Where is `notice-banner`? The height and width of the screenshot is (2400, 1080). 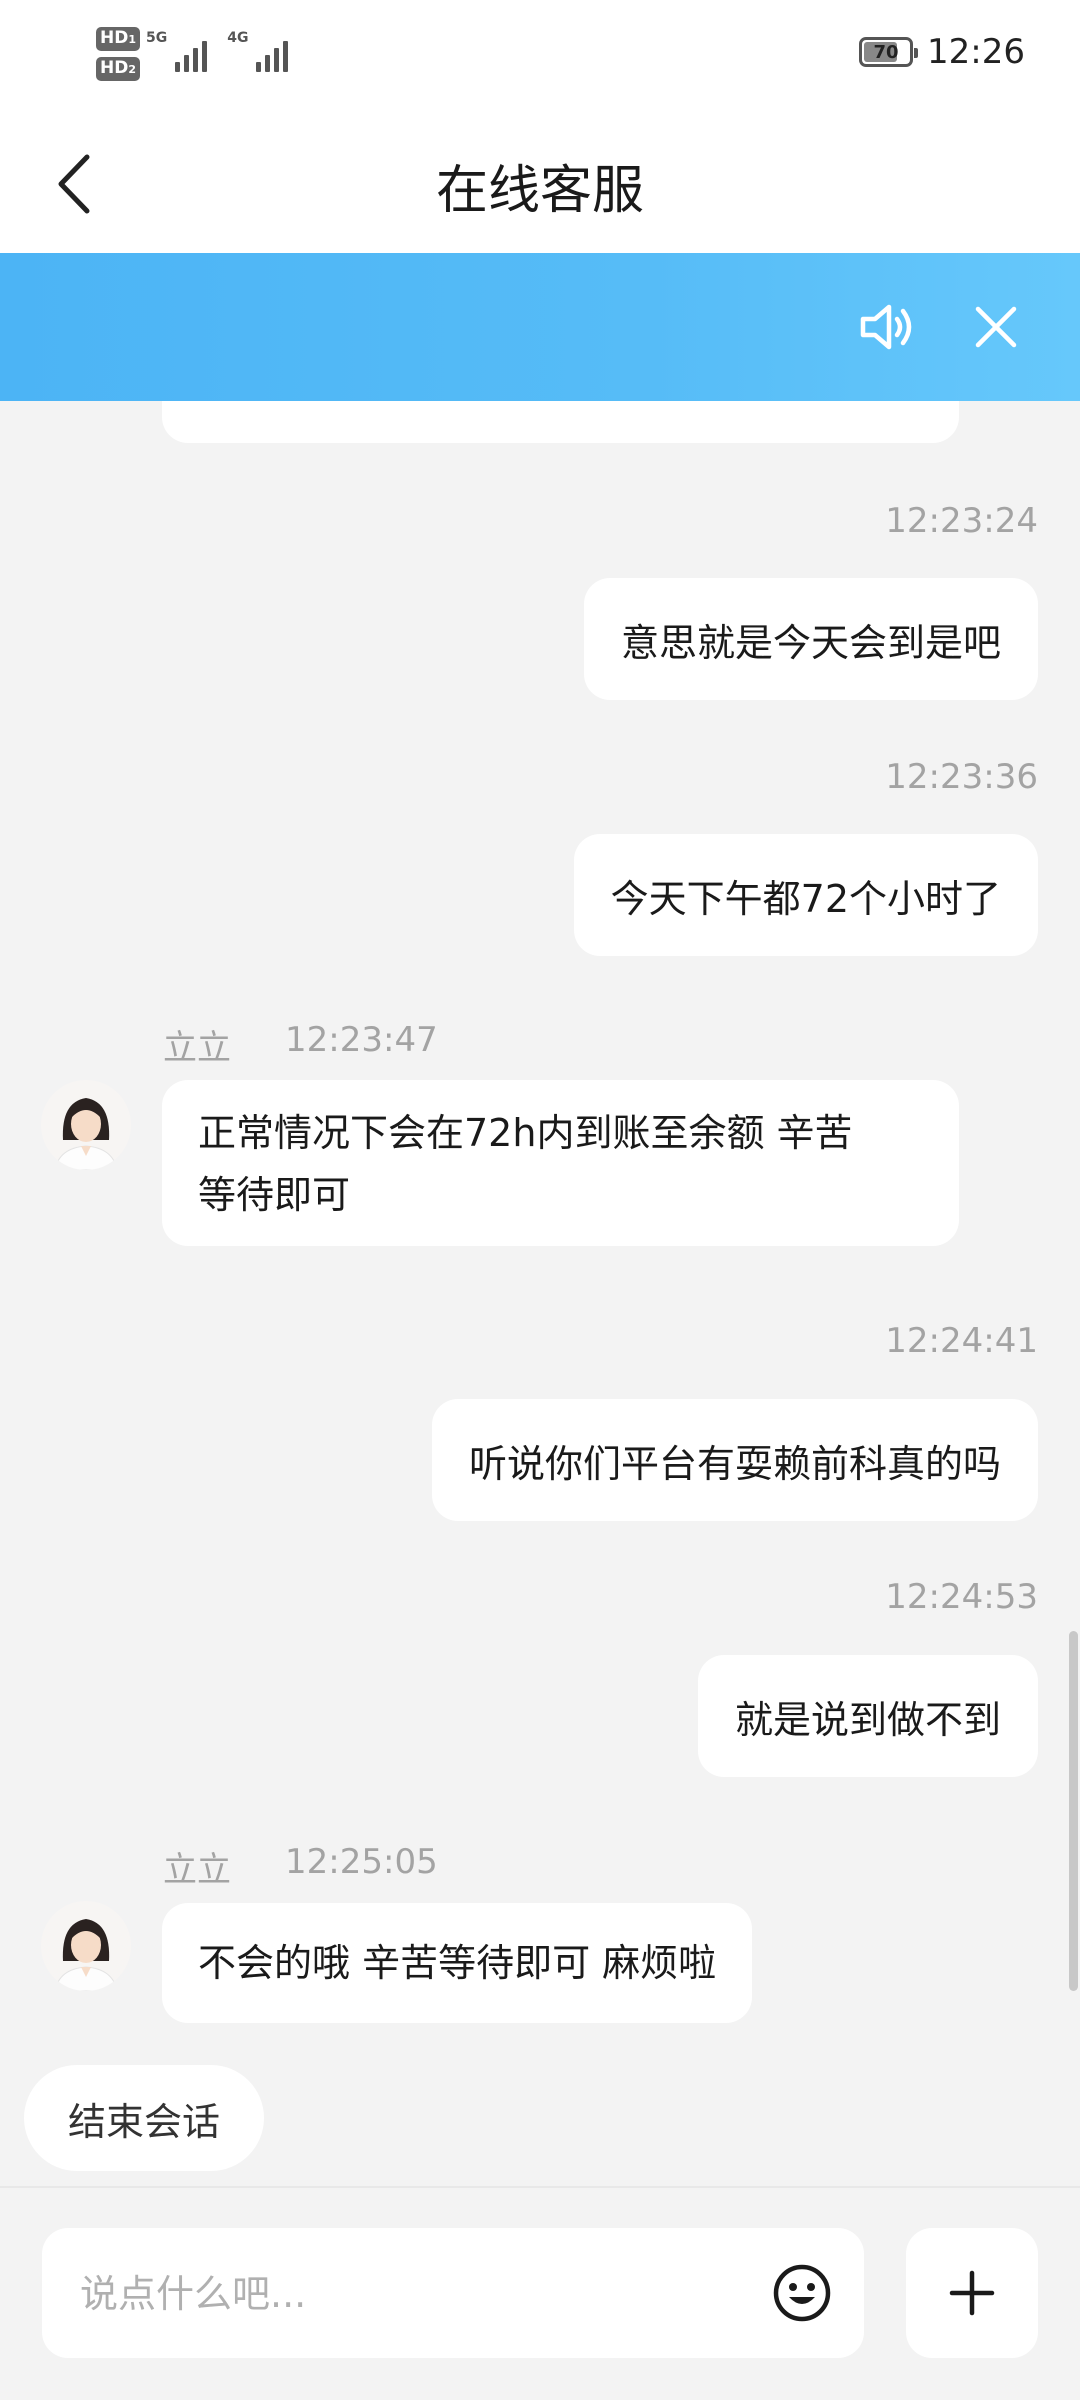 notice-banner is located at coordinates (540, 327).